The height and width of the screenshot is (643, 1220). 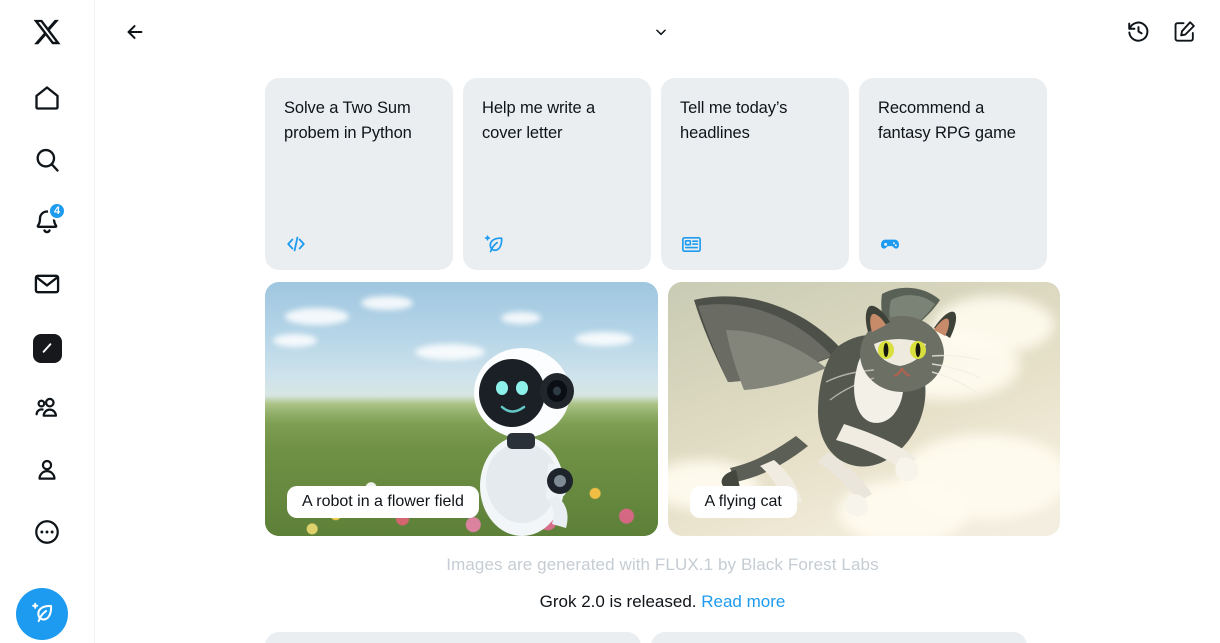 What do you see at coordinates (756, 244) in the screenshot?
I see `news-icon` at bounding box center [756, 244].